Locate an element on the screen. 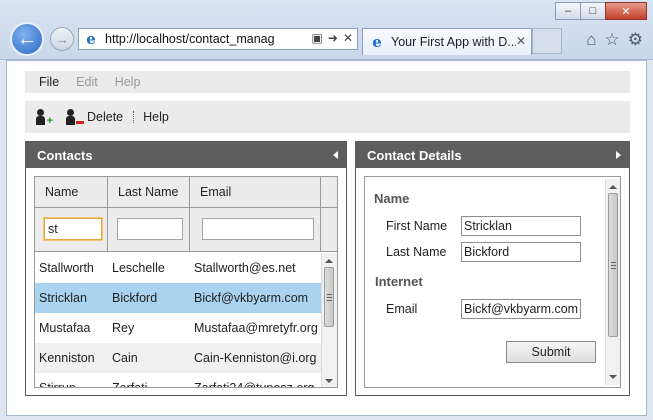 Image resolution: width=653 pixels, height=420 pixels. grid-header: Name Last Name Email is located at coordinates (186, 192).